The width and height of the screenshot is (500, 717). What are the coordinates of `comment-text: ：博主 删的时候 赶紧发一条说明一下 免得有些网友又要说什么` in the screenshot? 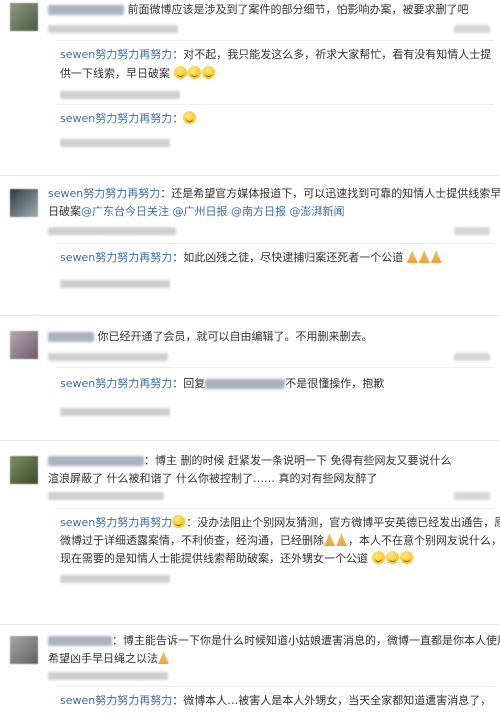 It's located at (250, 461).